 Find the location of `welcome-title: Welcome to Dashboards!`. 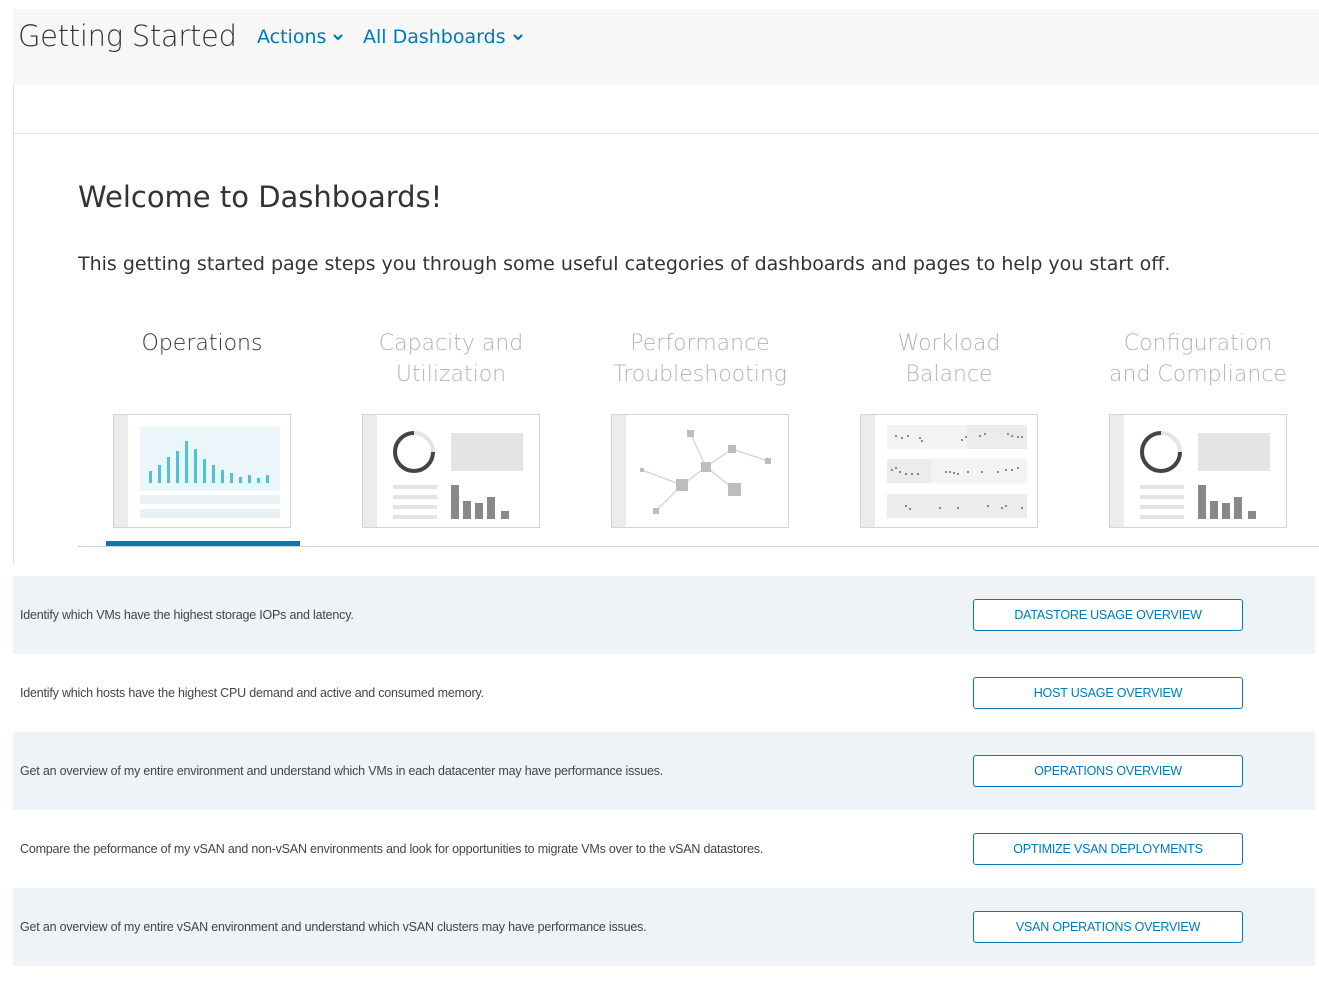

welcome-title: Welcome to Dashboards! is located at coordinates (260, 197).